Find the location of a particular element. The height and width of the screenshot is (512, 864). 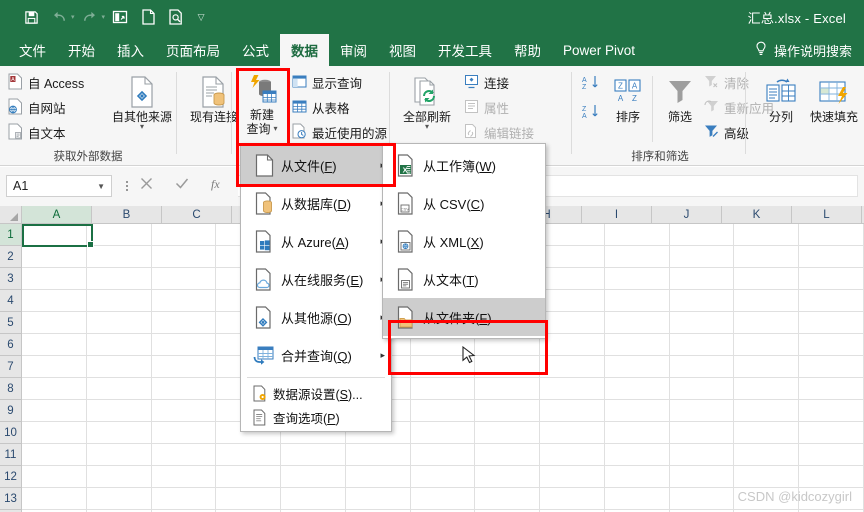

save-icon is located at coordinates (31, 17).